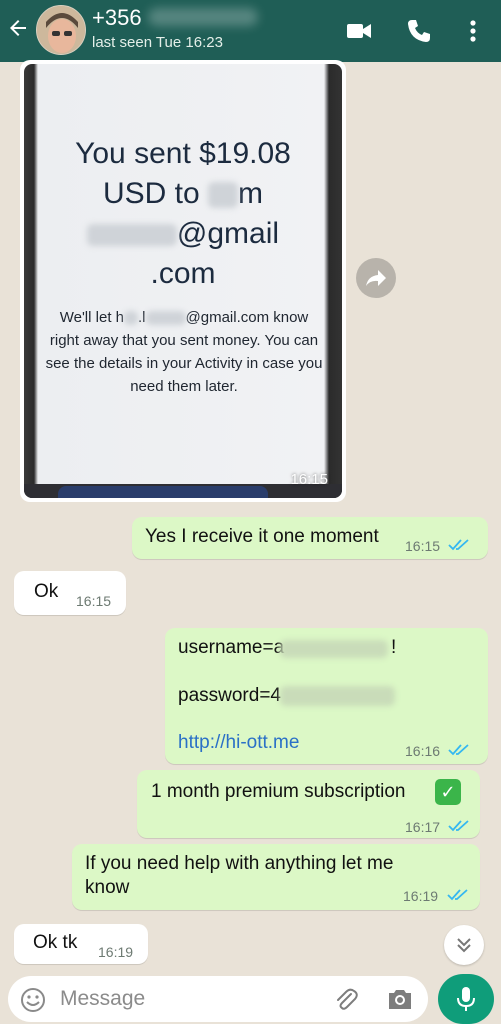  What do you see at coordinates (81, 944) in the screenshot?
I see `message-bubble-incoming: Ok tk 16:19` at bounding box center [81, 944].